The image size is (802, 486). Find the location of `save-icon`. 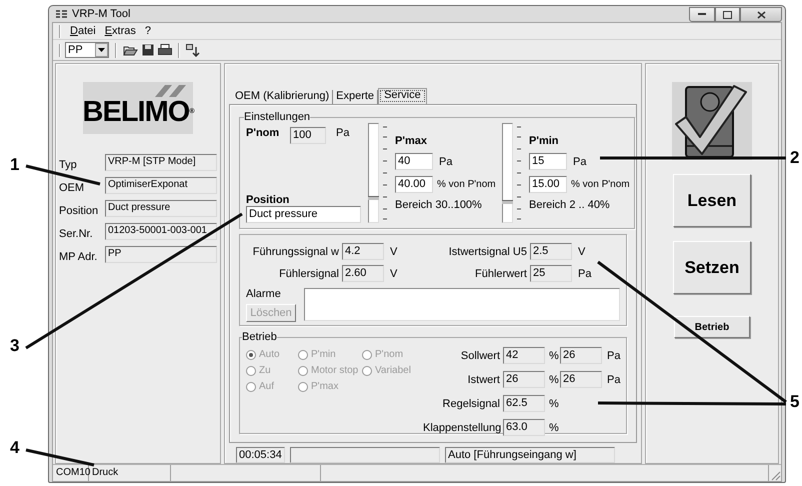

save-icon is located at coordinates (148, 50).